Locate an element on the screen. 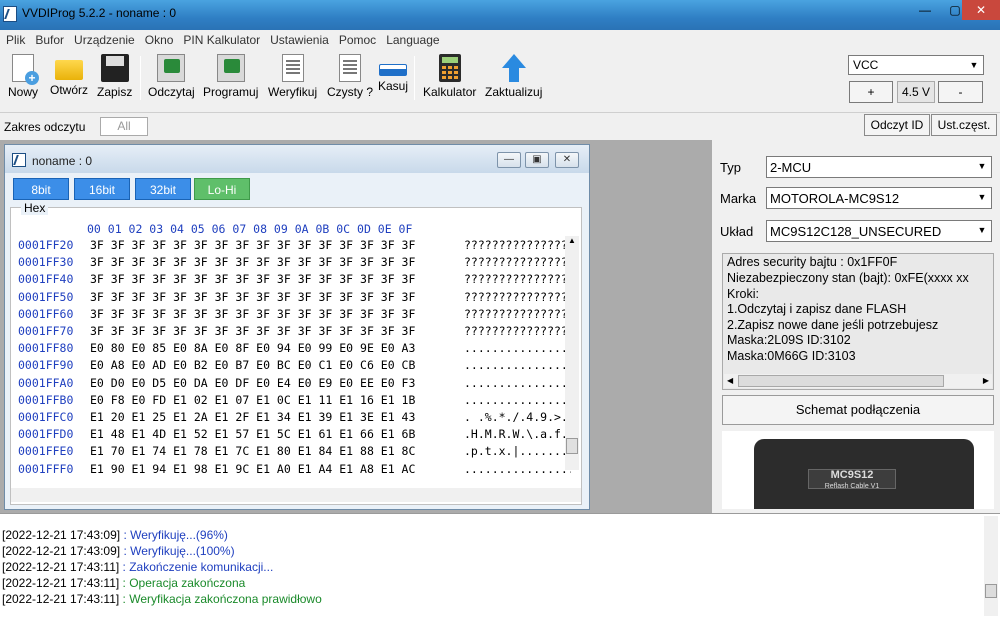 The width and height of the screenshot is (1000, 623). hex-ascii: . .%.*./.4.9.>.C is located at coordinates (517, 417).